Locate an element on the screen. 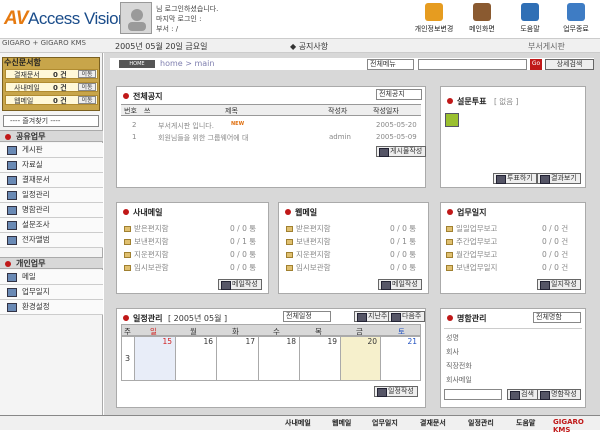 The height and width of the screenshot is (434, 600). home-icon is located at coordinates (482, 12).